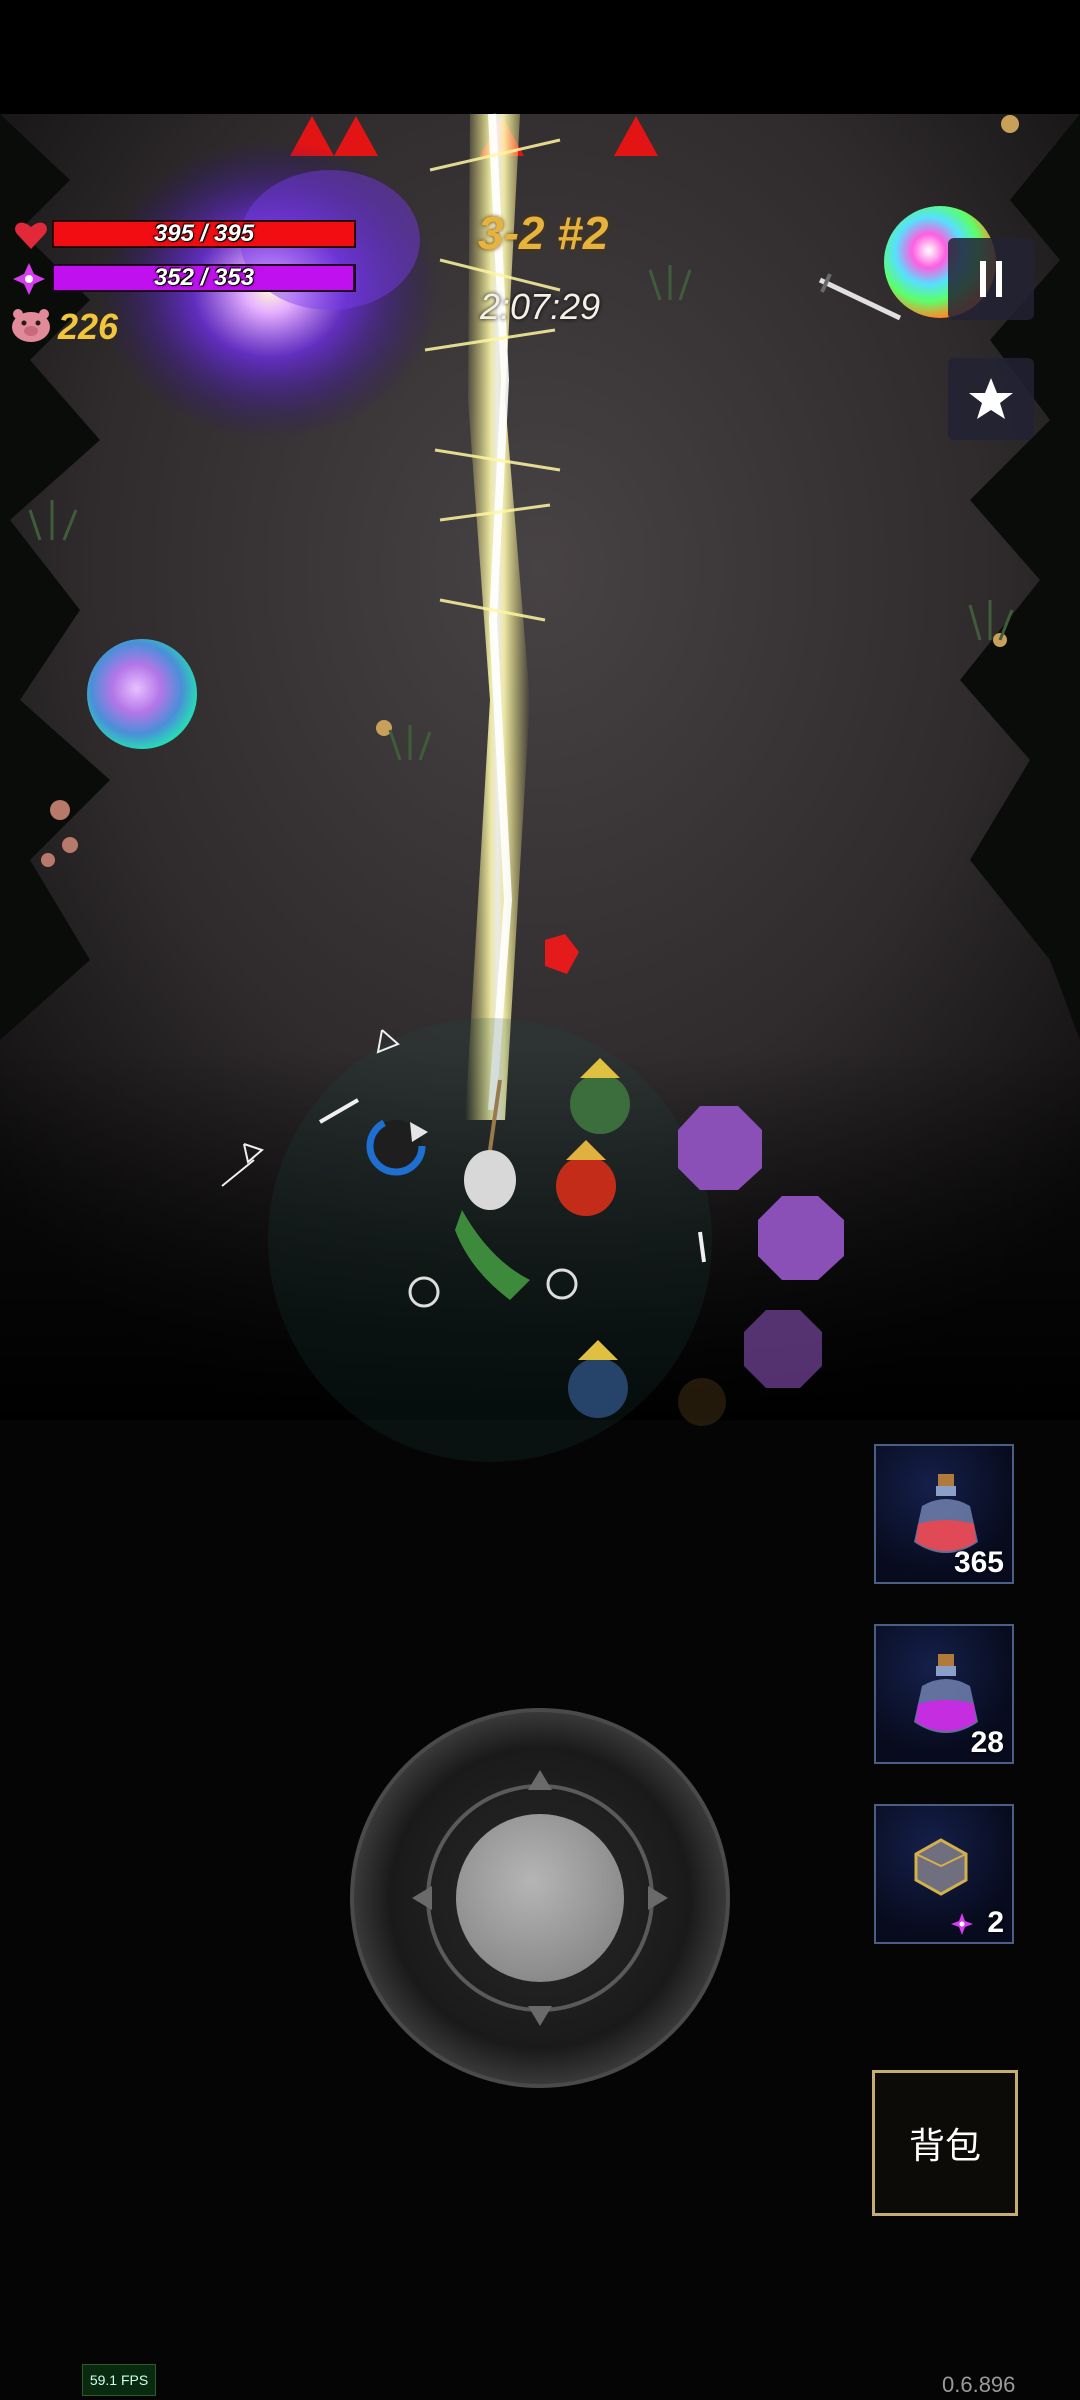 The image size is (1080, 2400). I want to click on health-text: 395 / 395, so click(204, 233).